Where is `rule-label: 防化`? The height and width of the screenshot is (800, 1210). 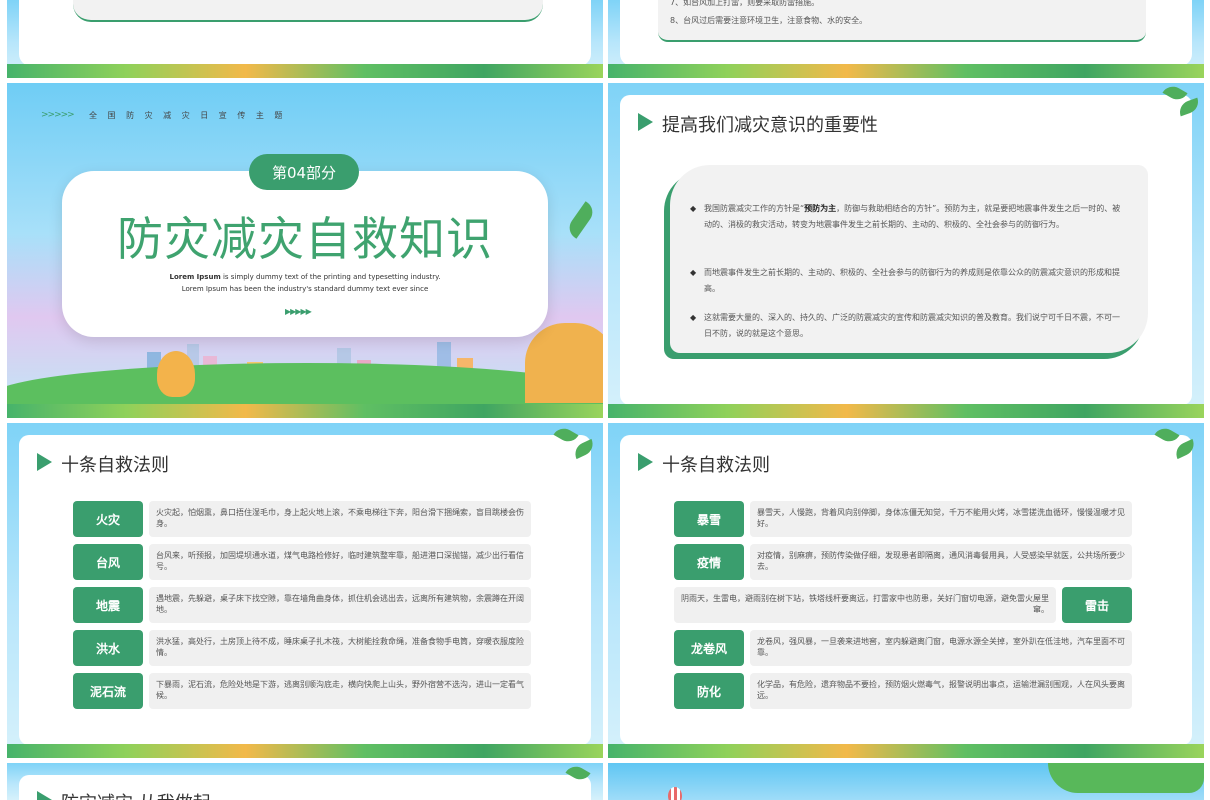
rule-label: 防化 is located at coordinates (709, 691).